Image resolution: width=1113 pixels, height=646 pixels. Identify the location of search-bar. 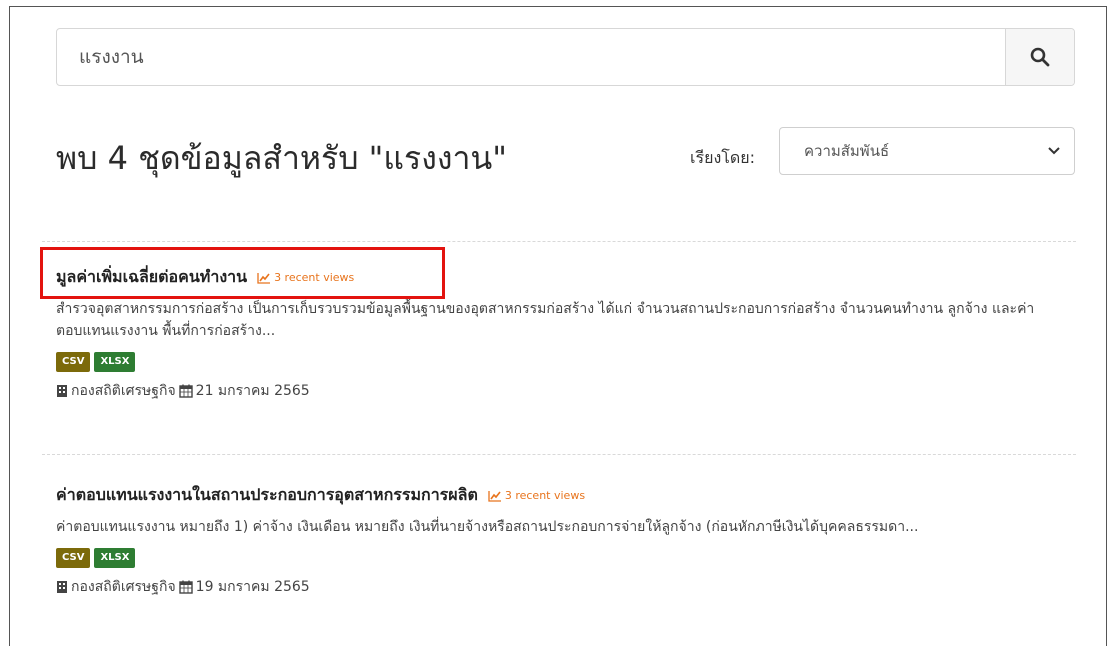
(565, 57).